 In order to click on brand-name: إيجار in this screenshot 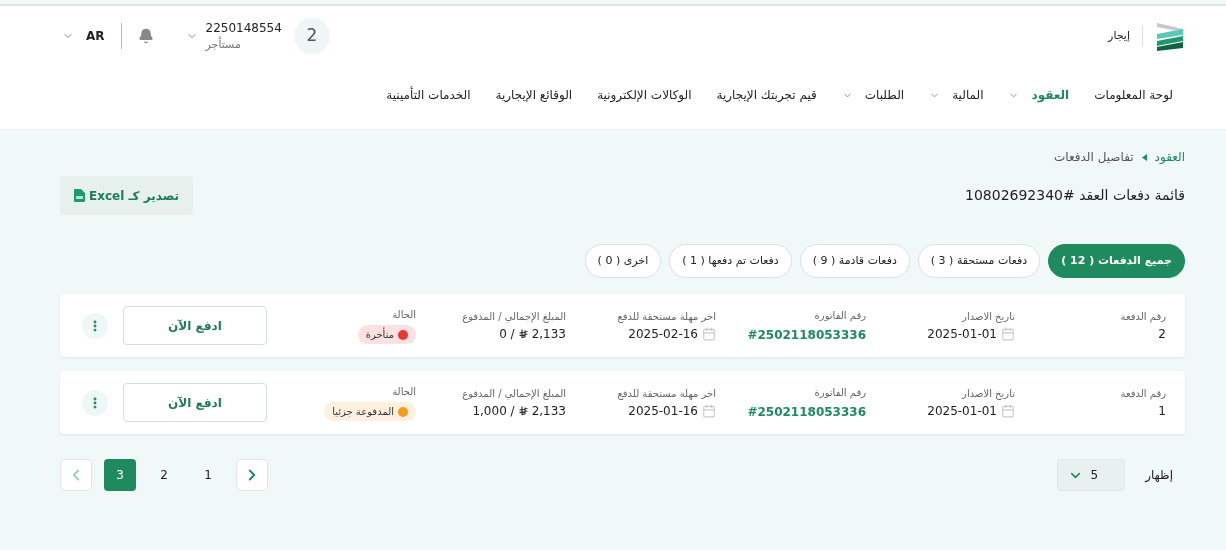, I will do `click(1119, 35)`.